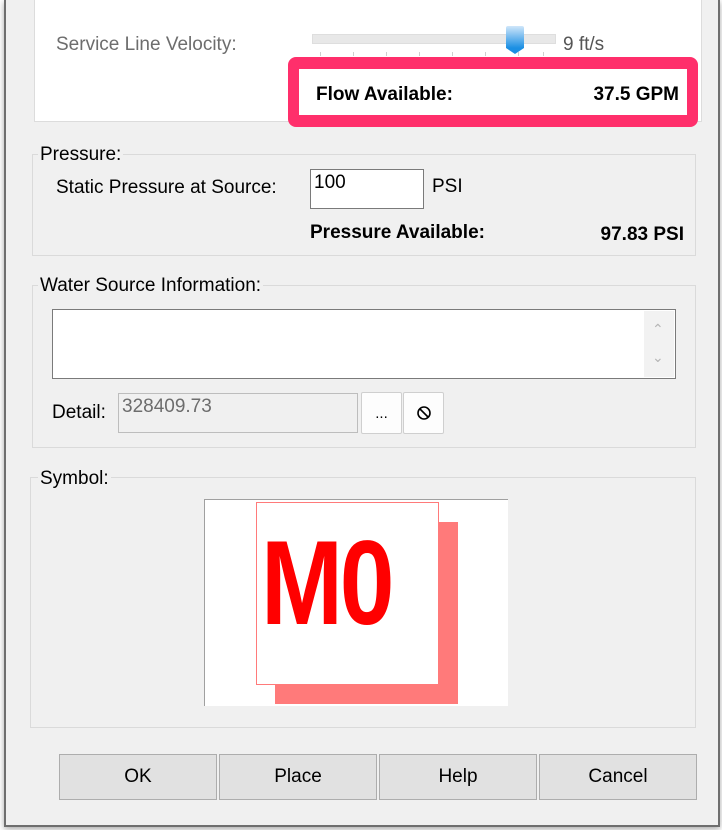 Image resolution: width=722 pixels, height=830 pixels. What do you see at coordinates (659, 344) in the screenshot?
I see `textarea-scrollbar: ⌃ ⌄` at bounding box center [659, 344].